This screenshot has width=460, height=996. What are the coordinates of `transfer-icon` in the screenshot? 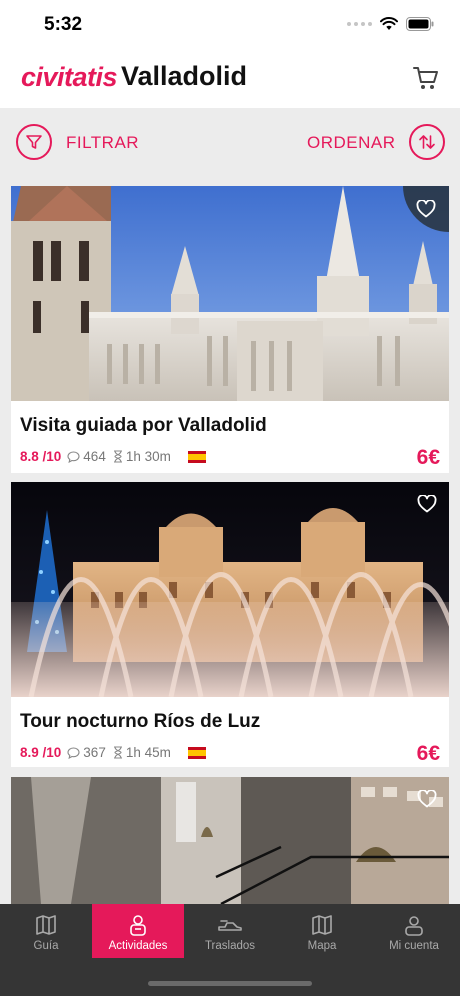 It's located at (230, 925).